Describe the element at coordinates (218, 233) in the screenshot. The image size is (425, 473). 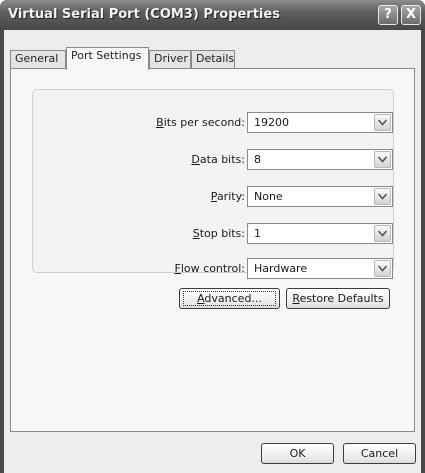
I see `stop-bits-label: Stop bits:` at that location.